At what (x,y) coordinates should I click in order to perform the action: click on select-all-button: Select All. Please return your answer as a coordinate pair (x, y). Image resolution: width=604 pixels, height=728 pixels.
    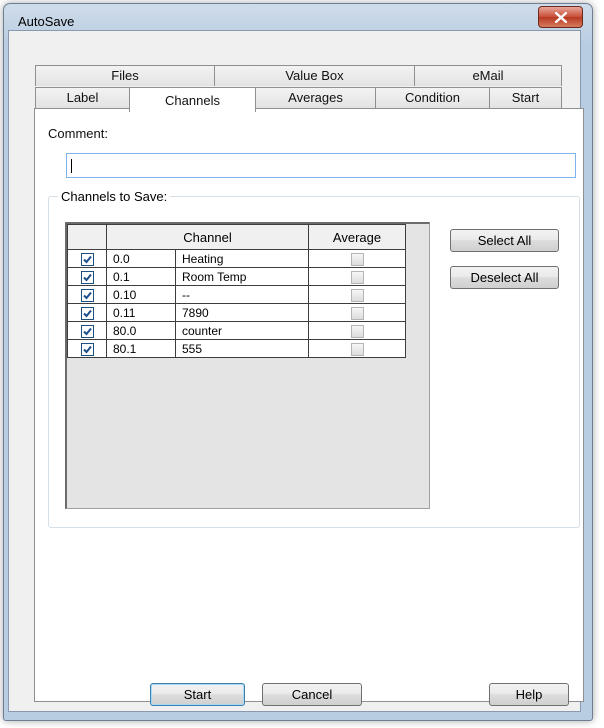
    Looking at the image, I should click on (504, 240).